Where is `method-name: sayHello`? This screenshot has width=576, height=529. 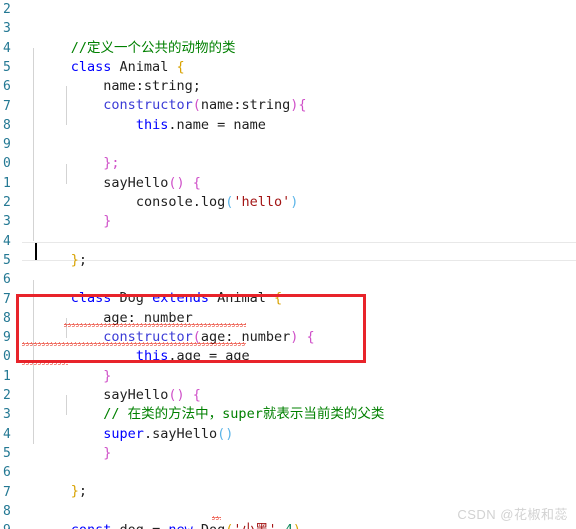
method-name: sayHello is located at coordinates (185, 433).